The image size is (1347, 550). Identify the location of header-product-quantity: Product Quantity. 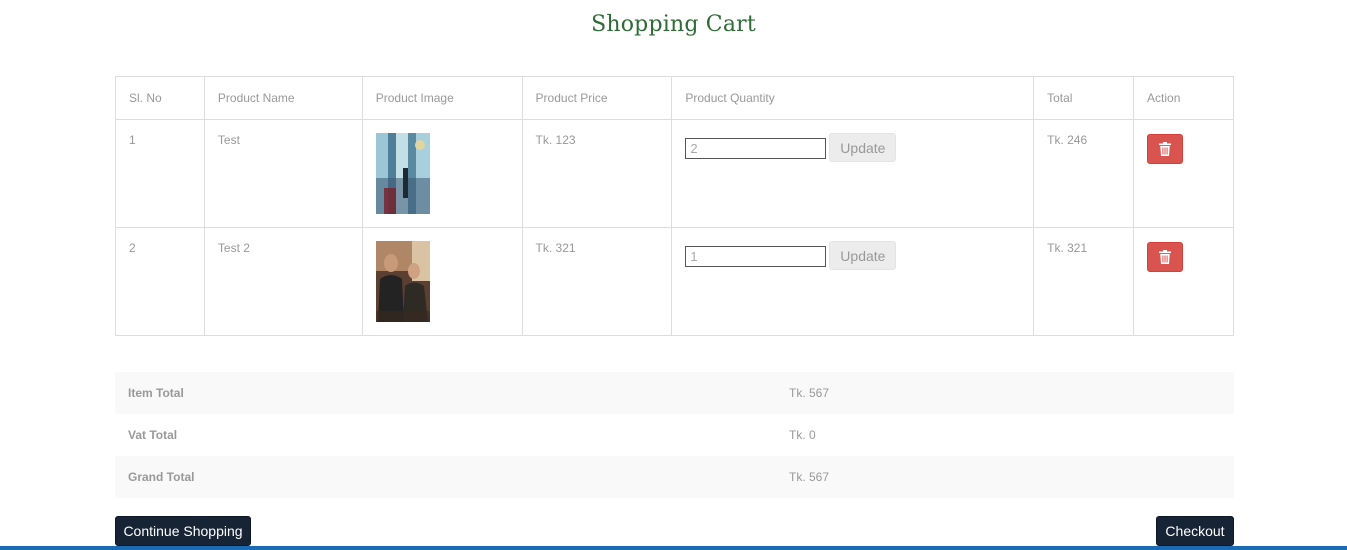
(853, 98).